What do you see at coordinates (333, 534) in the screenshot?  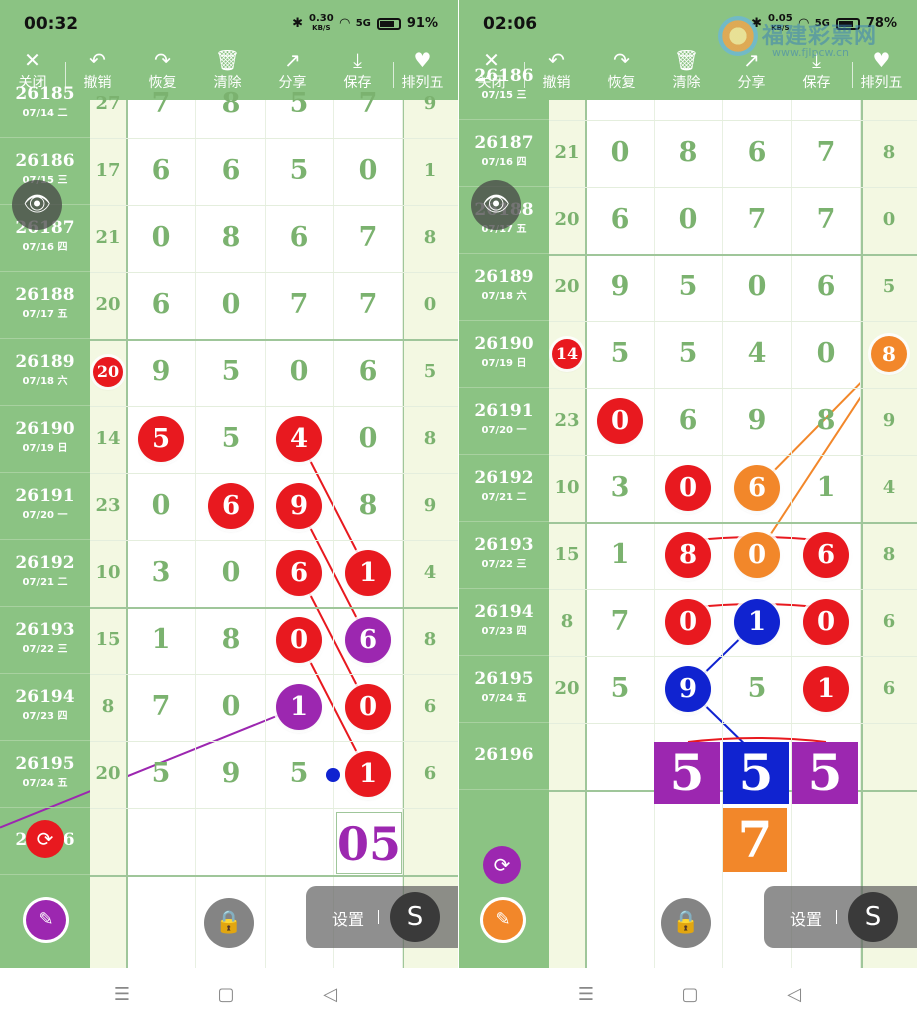 I see `grid-line` at bounding box center [333, 534].